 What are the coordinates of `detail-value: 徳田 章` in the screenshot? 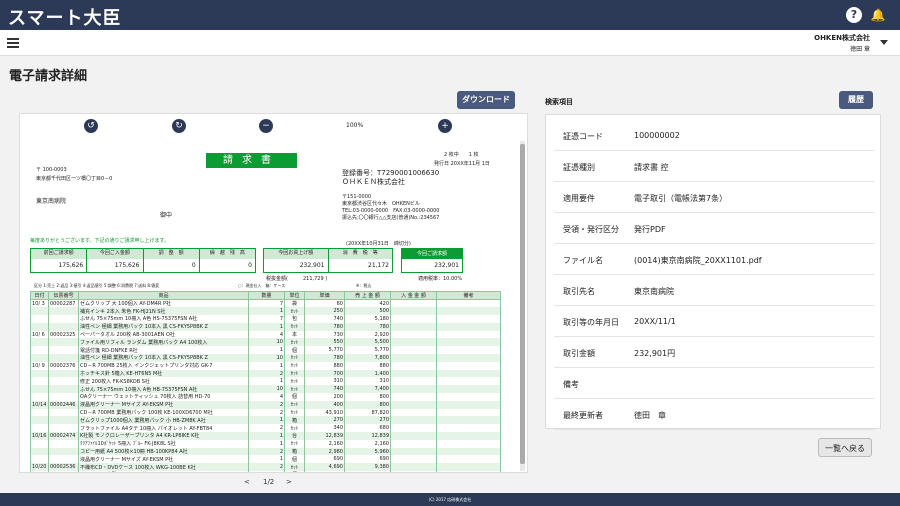 It's located at (650, 415).